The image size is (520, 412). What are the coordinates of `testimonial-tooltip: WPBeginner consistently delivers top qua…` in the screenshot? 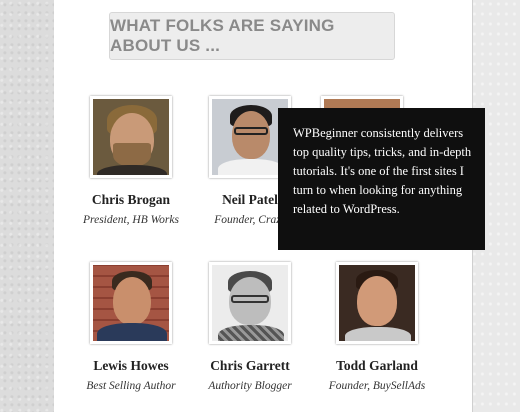 It's located at (381, 179).